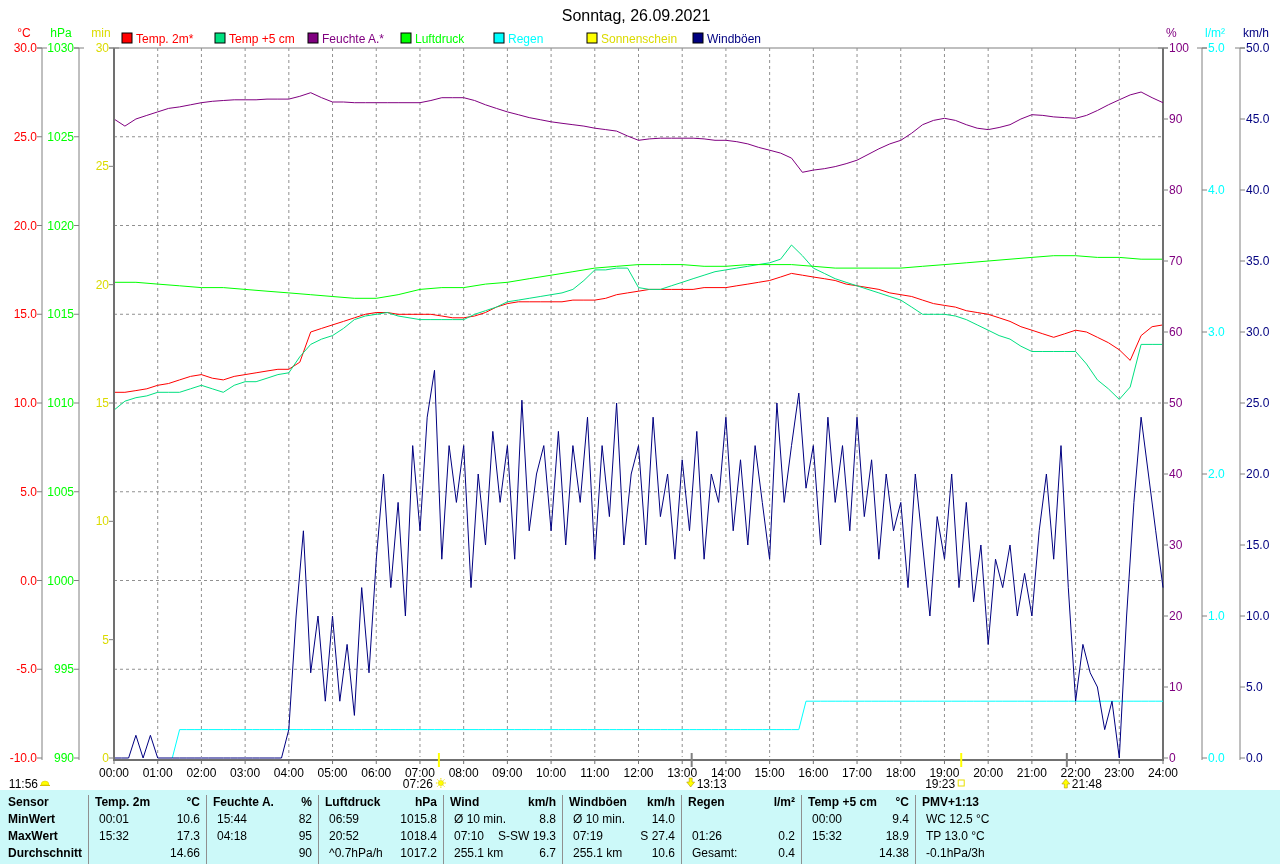  I want to click on axis-tick-label: 12:00, so click(638, 773).